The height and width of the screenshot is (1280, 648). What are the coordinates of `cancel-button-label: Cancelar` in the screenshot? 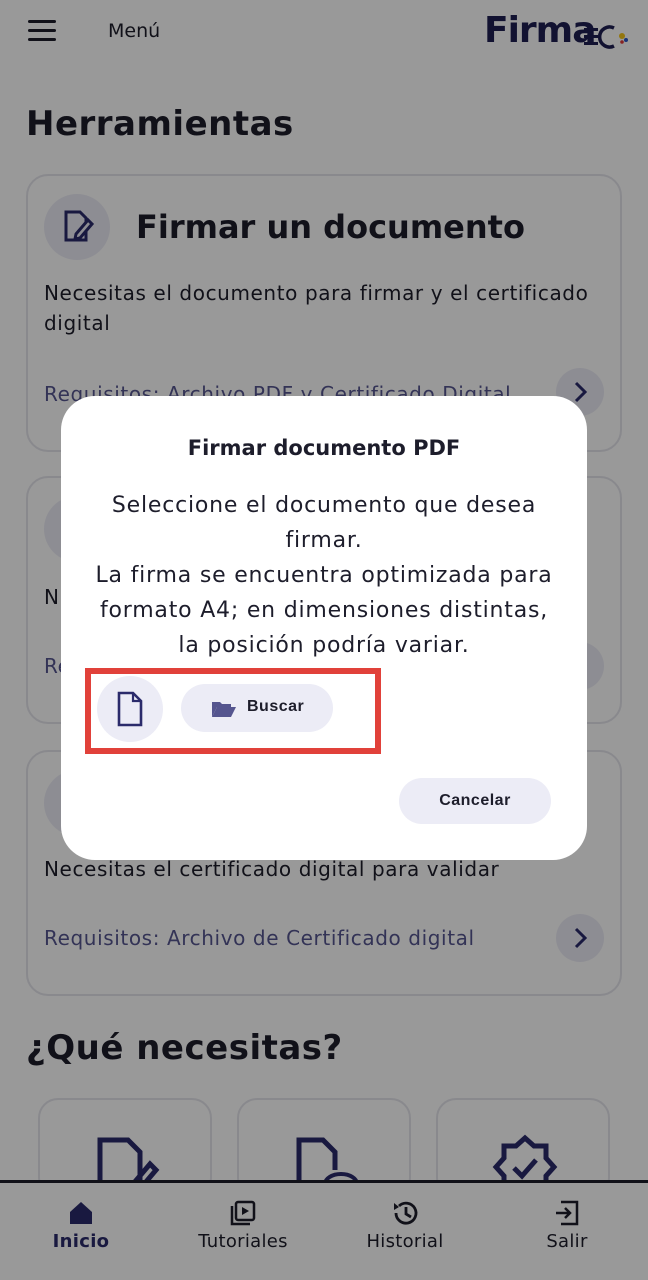 It's located at (475, 800).